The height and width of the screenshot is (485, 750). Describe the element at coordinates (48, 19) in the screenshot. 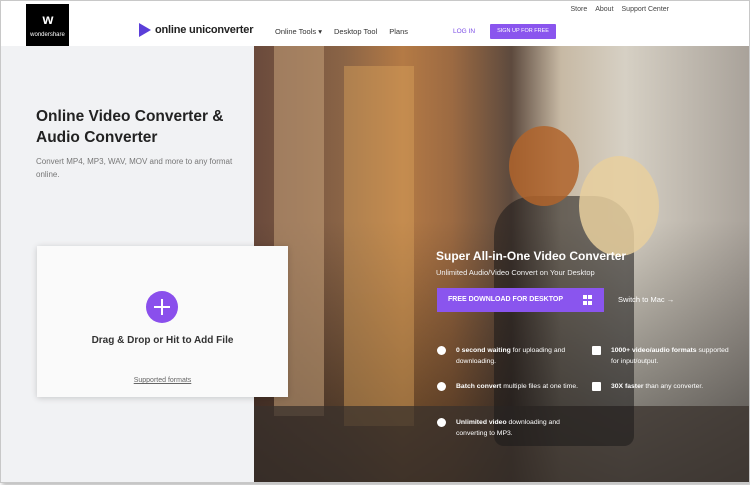

I see `logo-mark: w` at that location.